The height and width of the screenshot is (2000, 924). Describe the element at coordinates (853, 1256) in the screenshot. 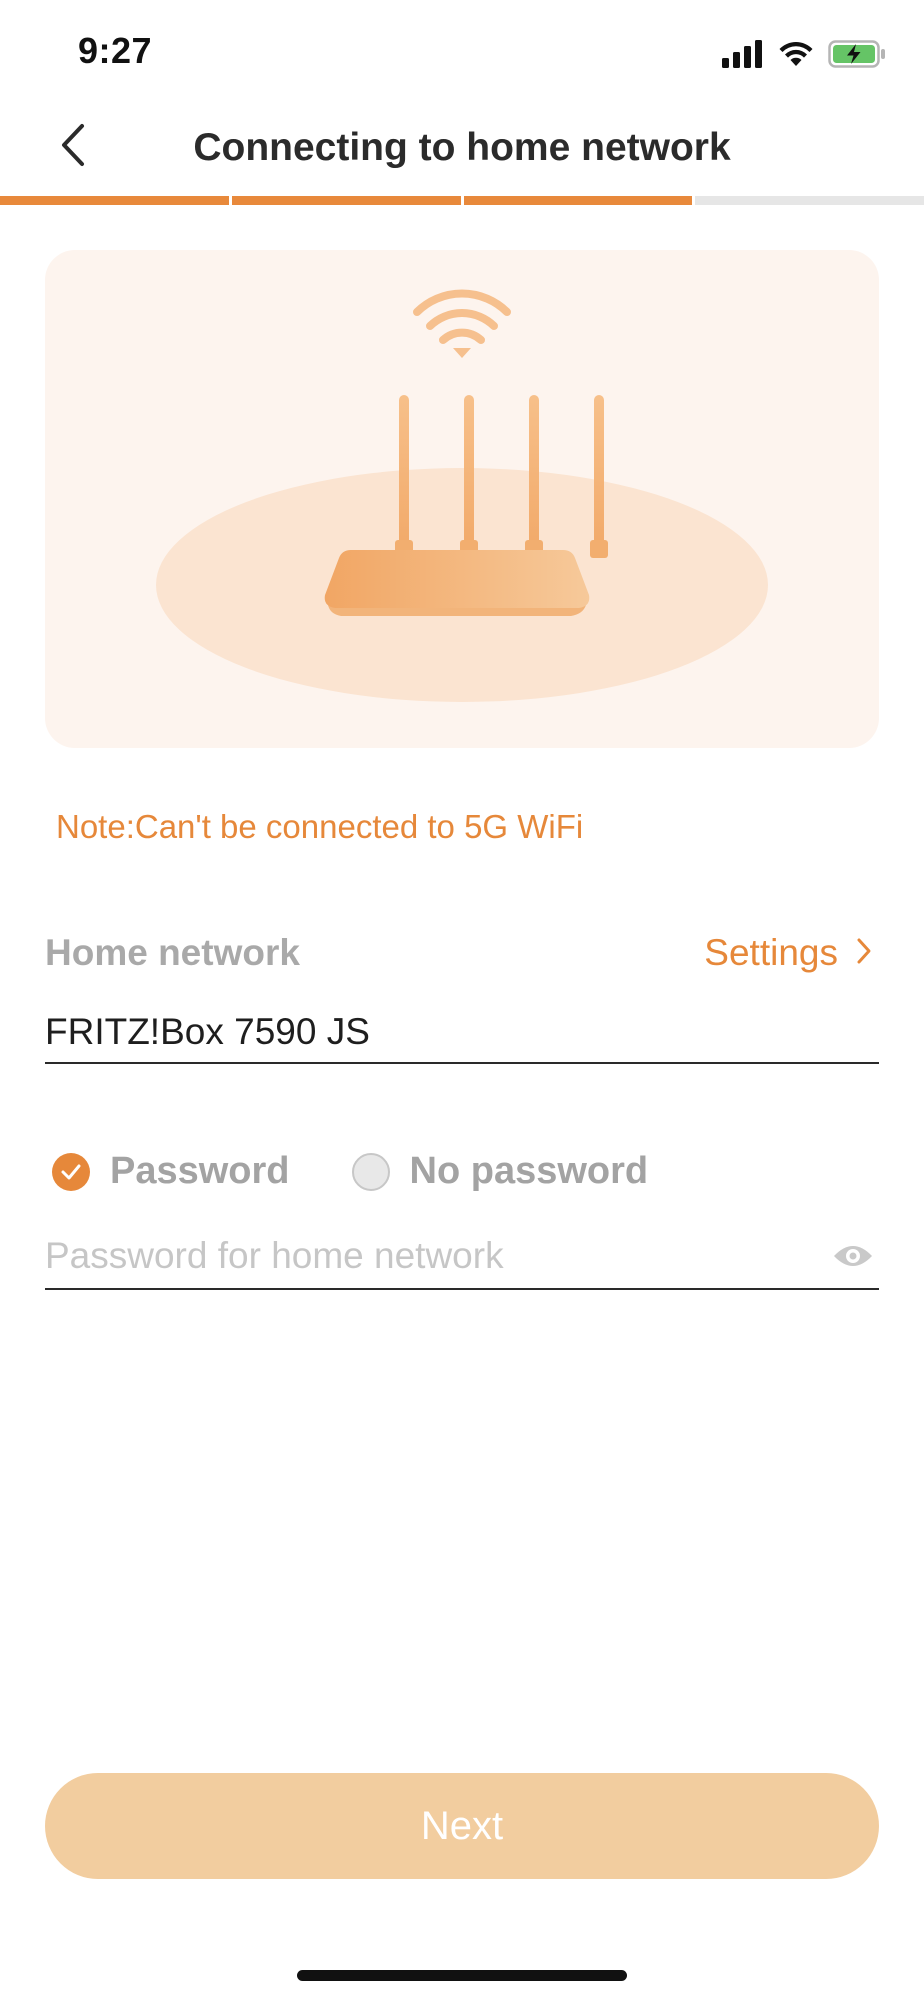

I see `eye-icon` at that location.